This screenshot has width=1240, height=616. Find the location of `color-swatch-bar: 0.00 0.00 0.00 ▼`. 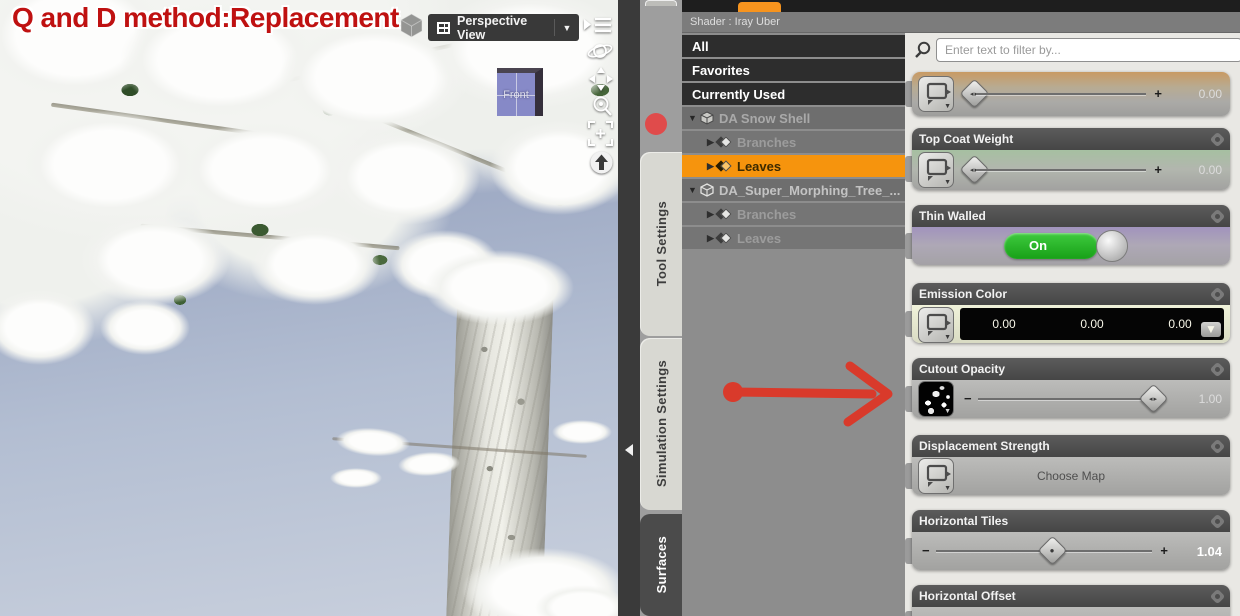

color-swatch-bar: 0.00 0.00 0.00 ▼ is located at coordinates (1092, 324).